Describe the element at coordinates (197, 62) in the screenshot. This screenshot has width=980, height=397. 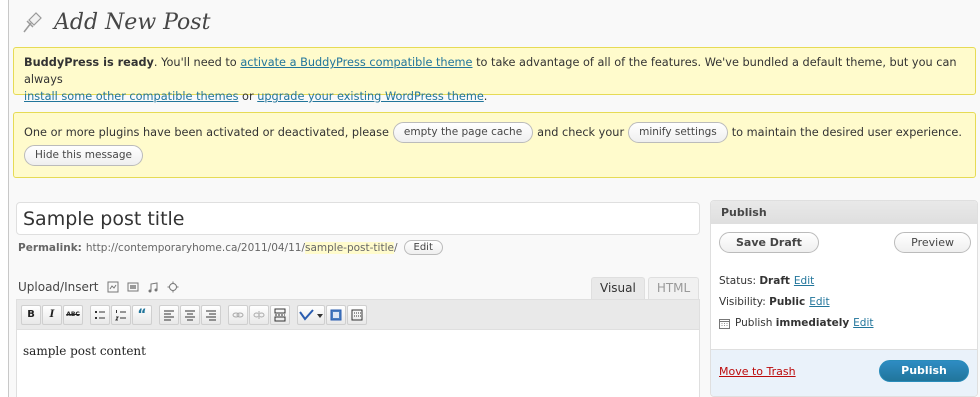
I see `notice-text: . You'll need to` at that location.